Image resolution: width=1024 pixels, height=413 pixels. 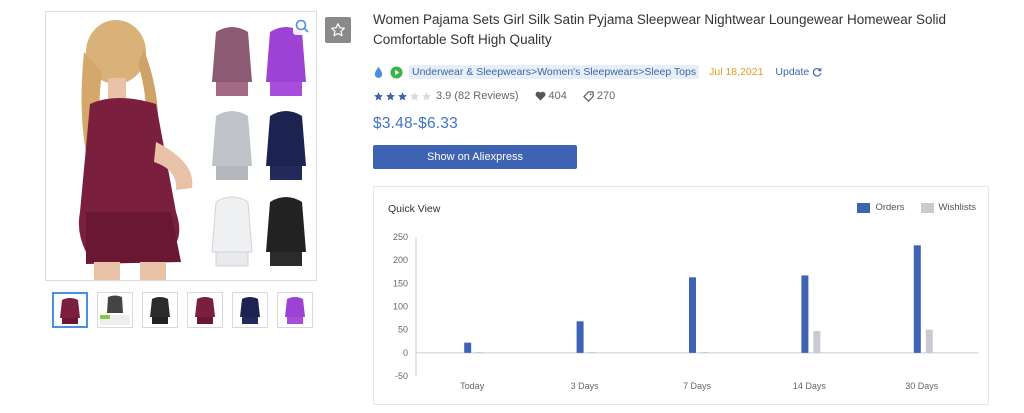 What do you see at coordinates (400, 307) in the screenshot?
I see `y-tick-label: 100` at bounding box center [400, 307].